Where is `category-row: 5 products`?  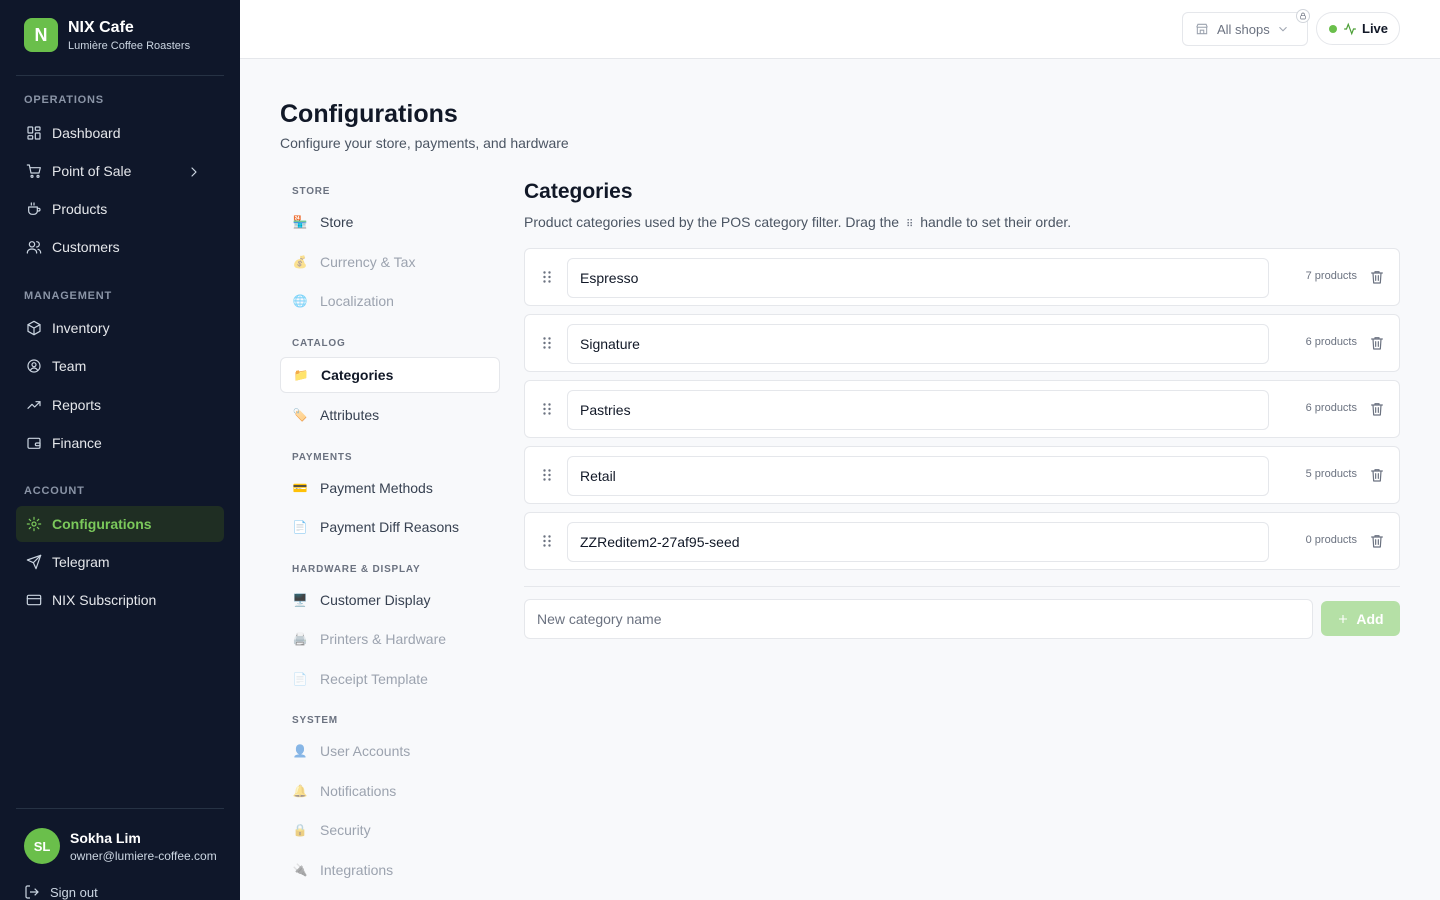 category-row: 5 products is located at coordinates (962, 475).